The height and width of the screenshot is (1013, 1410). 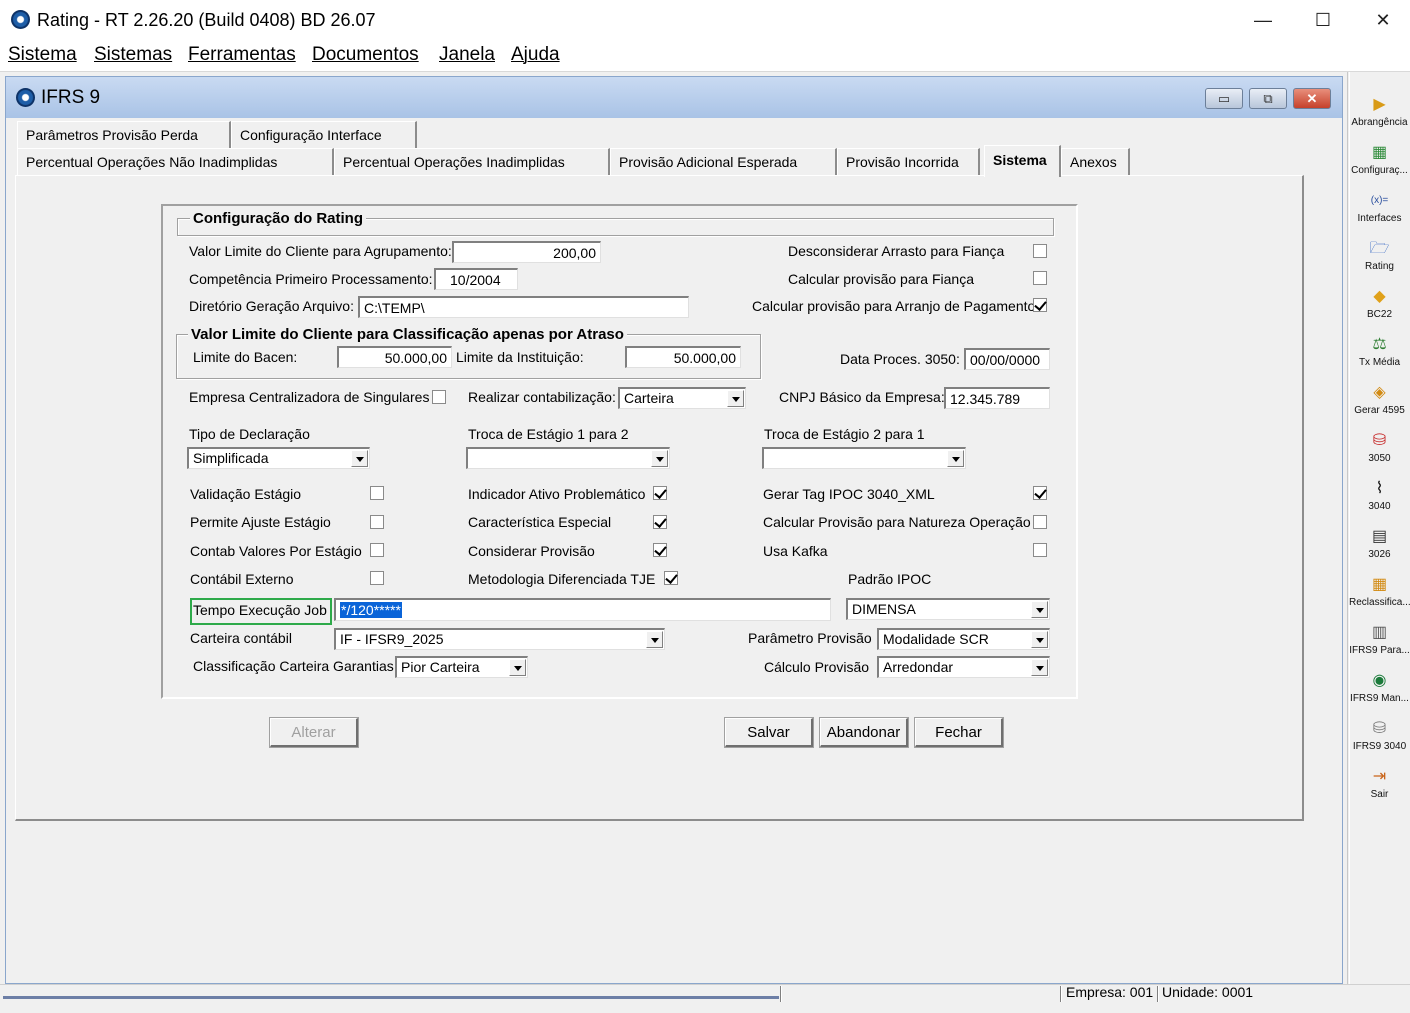 What do you see at coordinates (1007, 359) in the screenshot?
I see `data-proces-input: 00/00/0000` at bounding box center [1007, 359].